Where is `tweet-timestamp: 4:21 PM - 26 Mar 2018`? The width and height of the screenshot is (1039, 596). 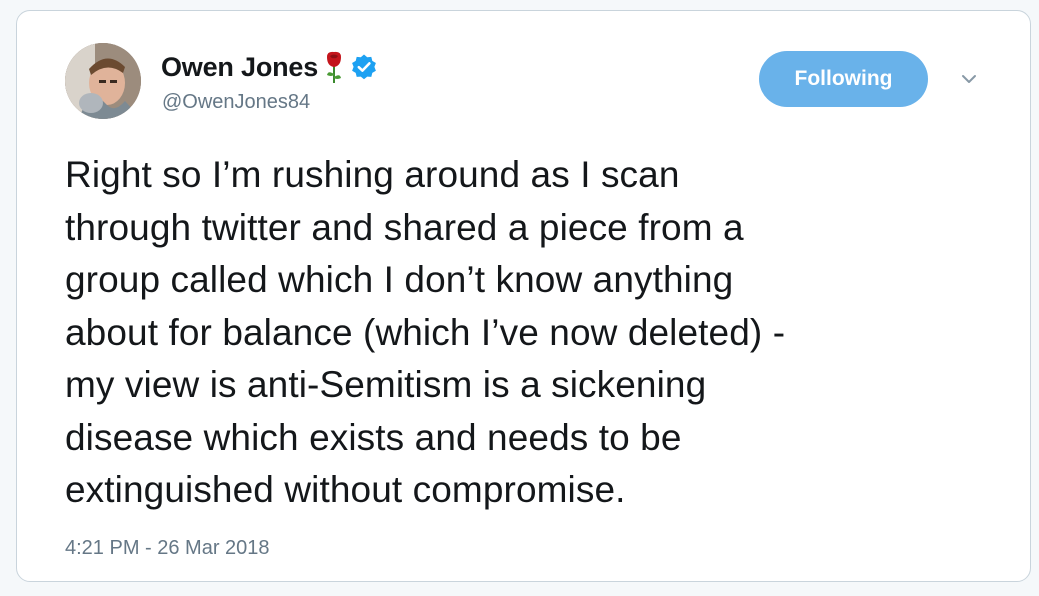
tweet-timestamp: 4:21 PM - 26 Mar 2018 is located at coordinates (167, 548).